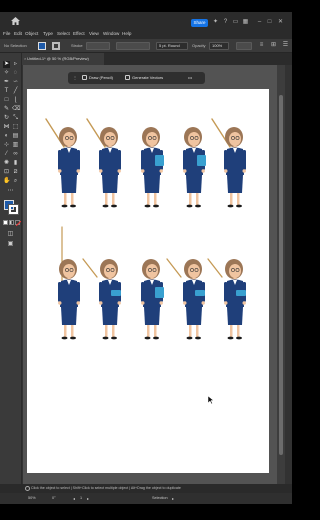  What do you see at coordinates (6, 73) in the screenshot?
I see `magic-wand-tool-icon: ✧` at bounding box center [6, 73].